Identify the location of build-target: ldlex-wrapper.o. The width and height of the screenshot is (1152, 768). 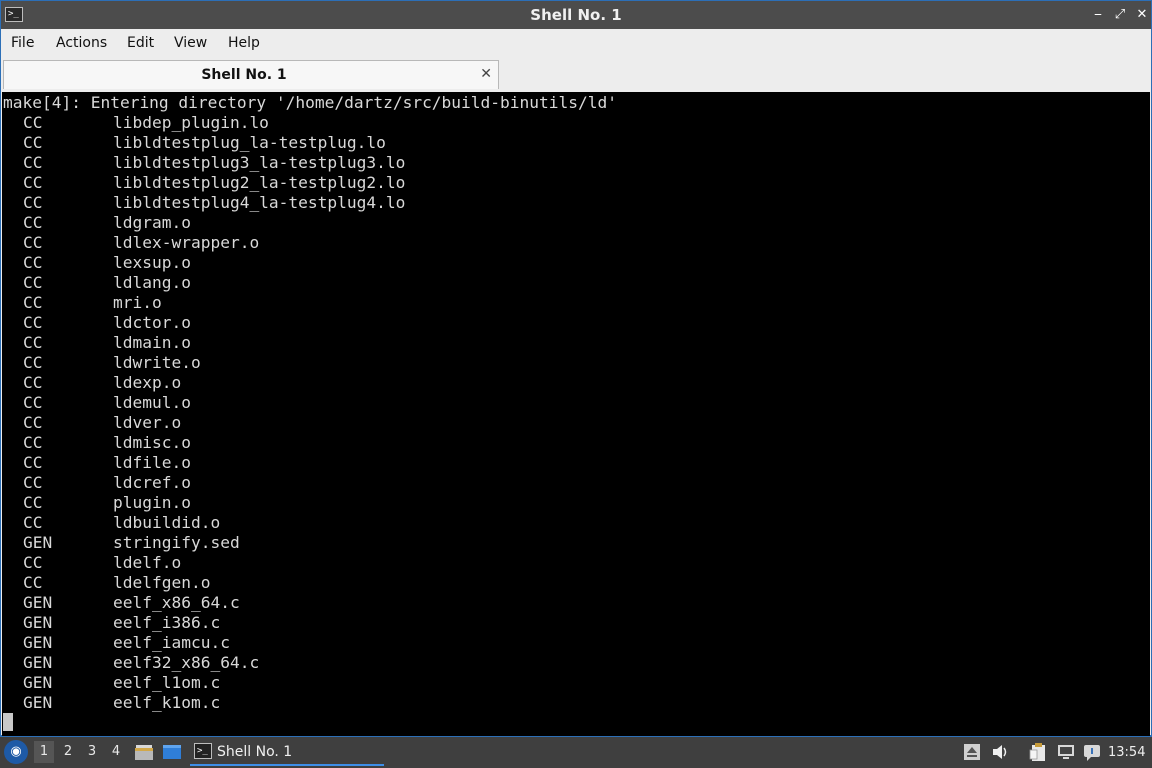
(186, 242).